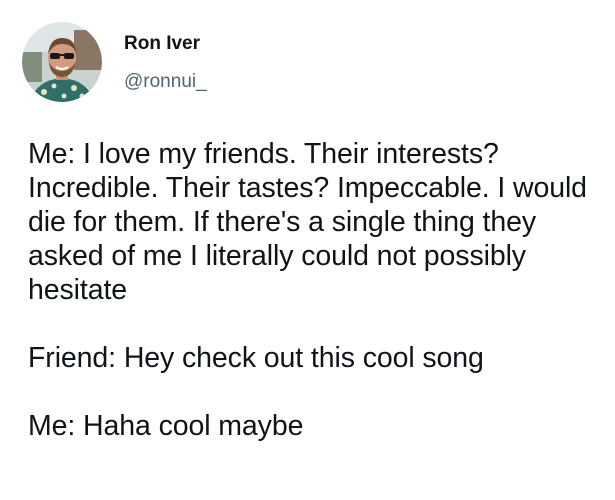  I want to click on avatar-photo-icon, so click(62, 62).